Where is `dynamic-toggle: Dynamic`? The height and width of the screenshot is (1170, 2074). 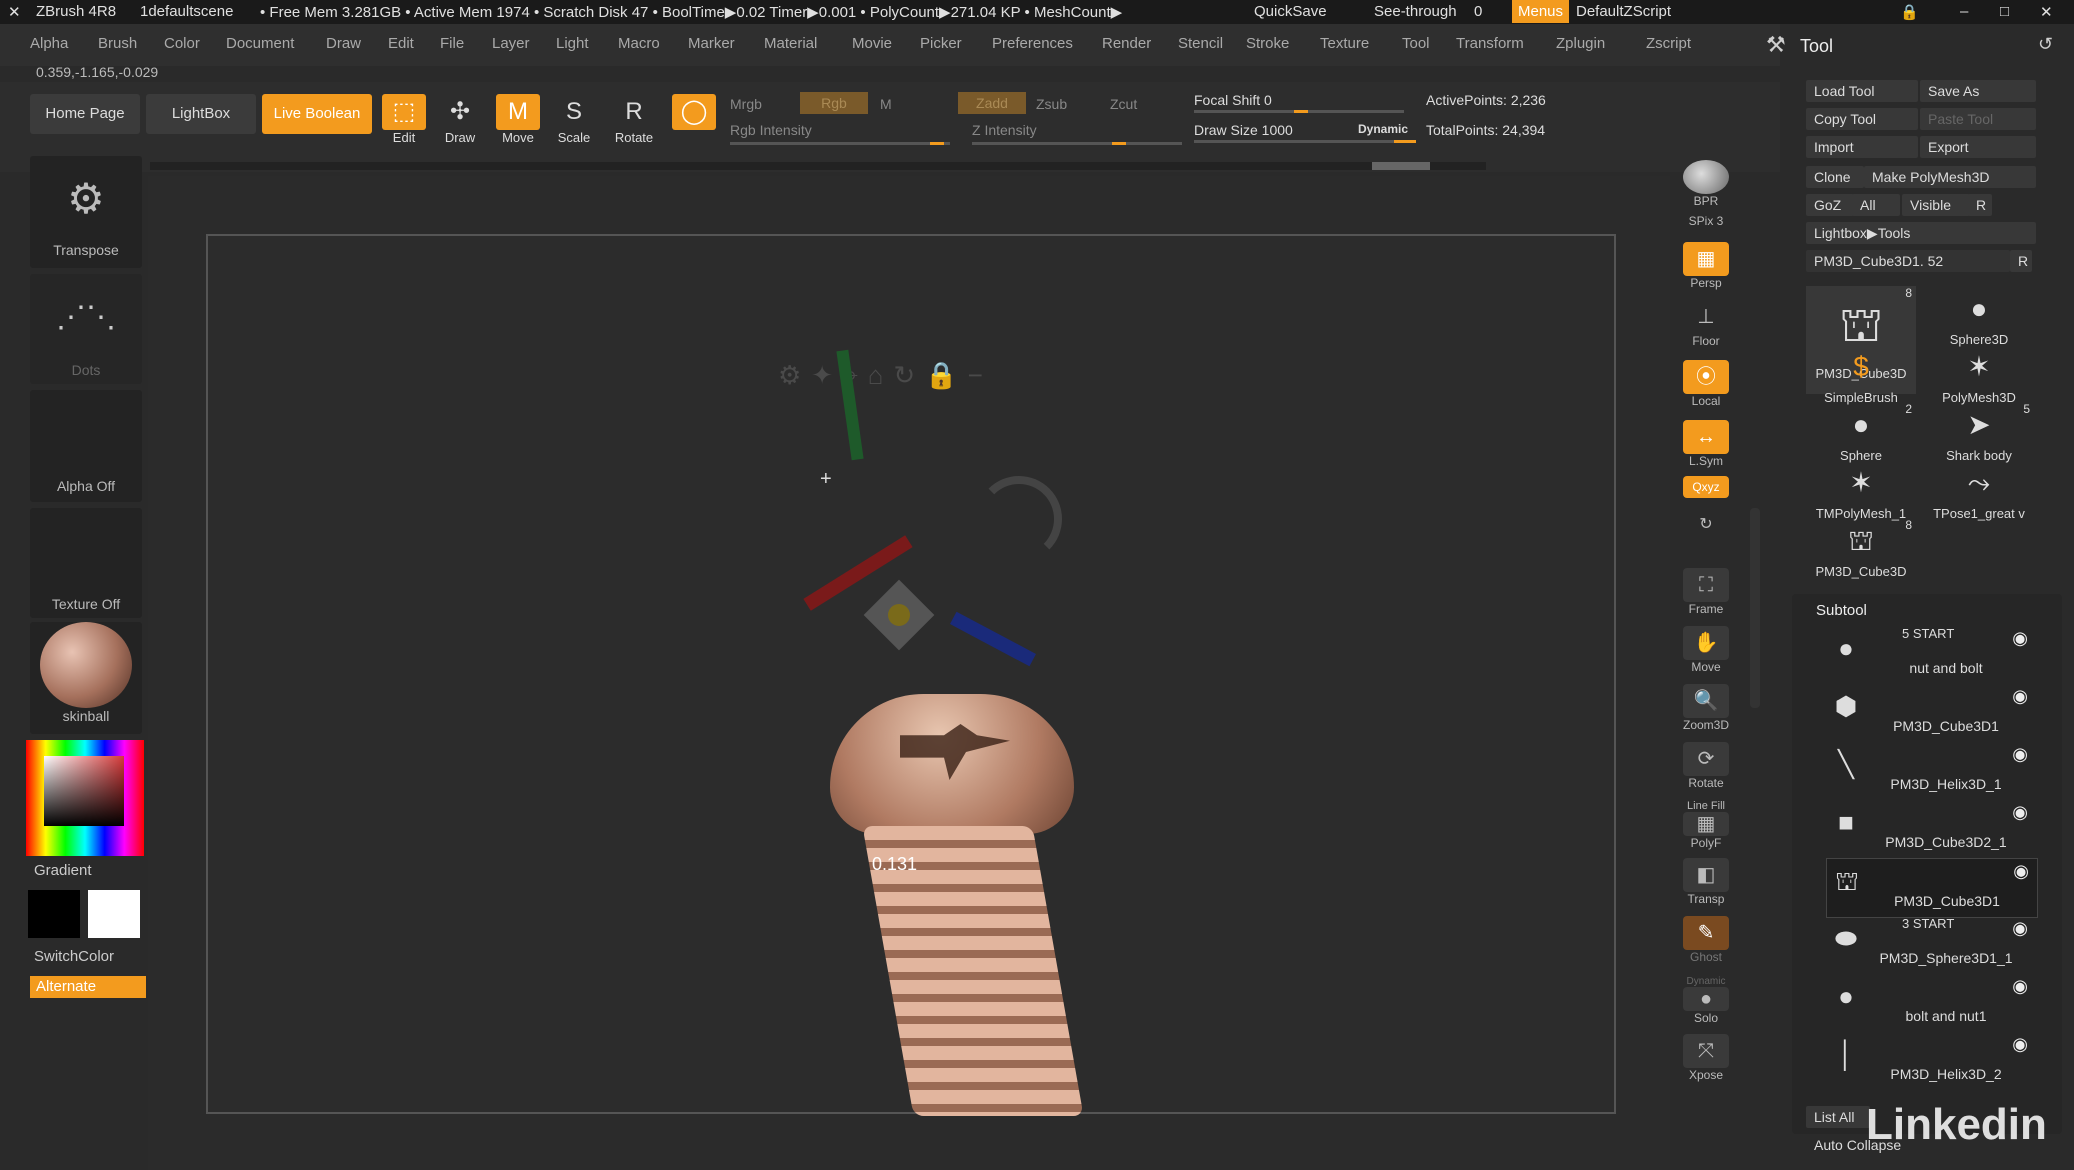
dynamic-toggle: Dynamic is located at coordinates (1383, 129).